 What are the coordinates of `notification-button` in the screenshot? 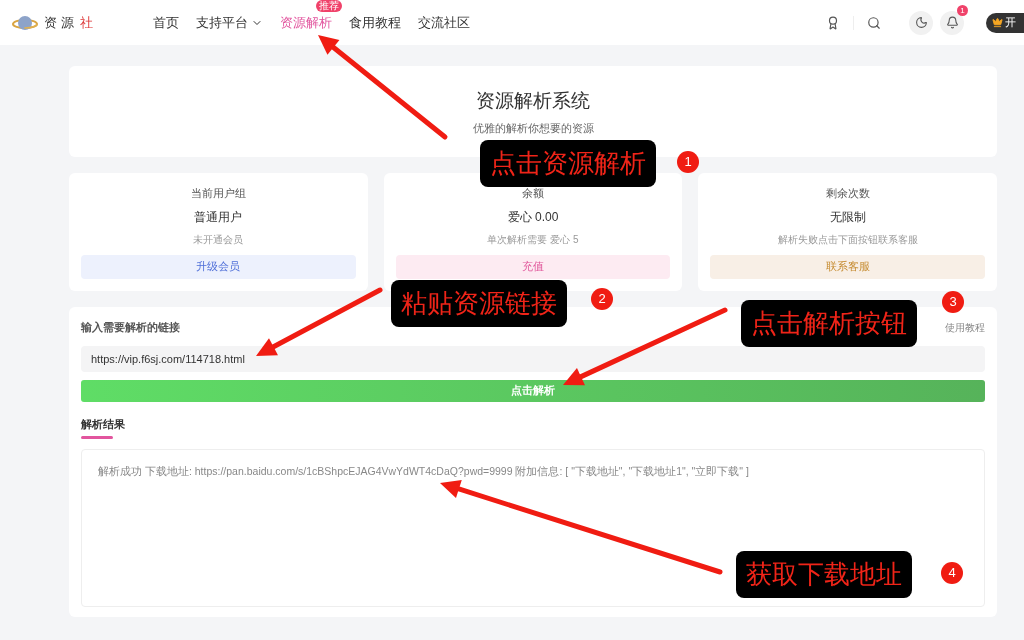 It's located at (952, 22).